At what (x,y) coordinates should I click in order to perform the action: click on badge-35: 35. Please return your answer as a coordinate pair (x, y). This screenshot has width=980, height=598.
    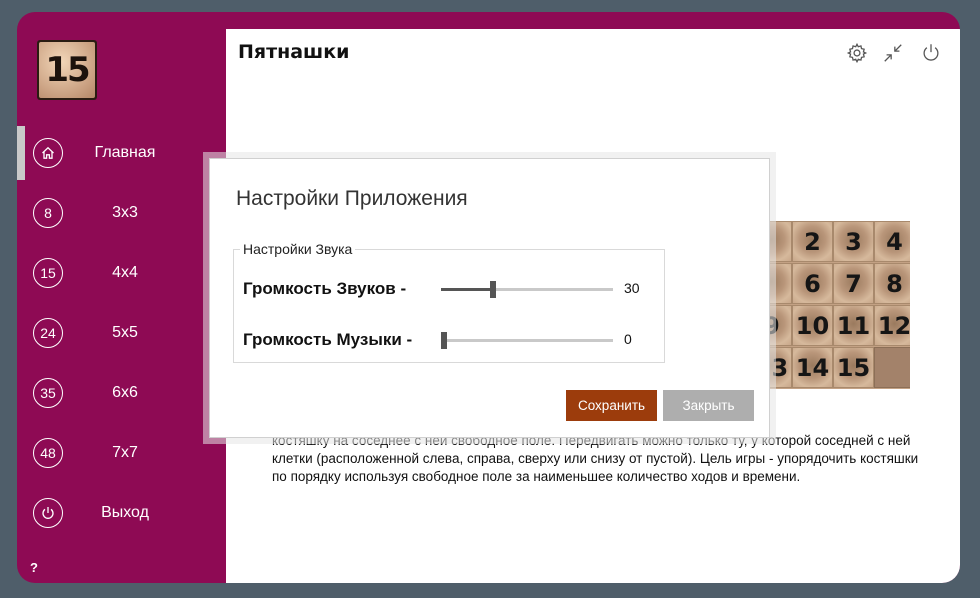
    Looking at the image, I should click on (48, 393).